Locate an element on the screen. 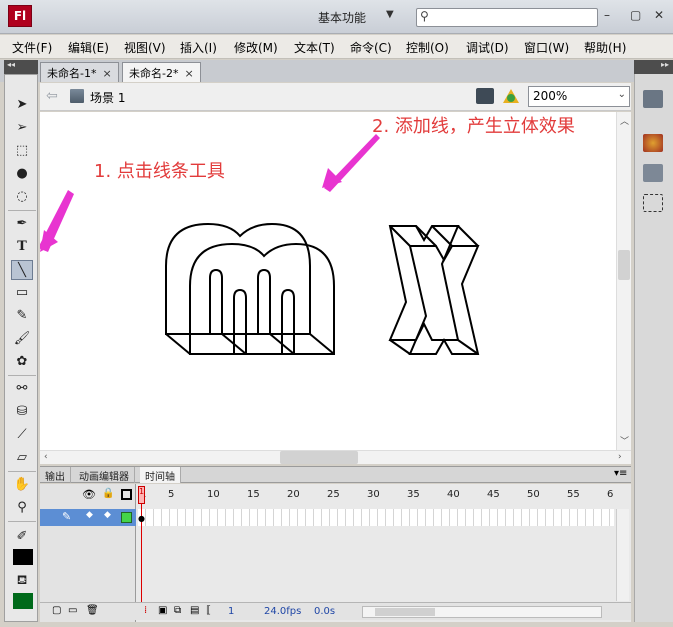 The height and width of the screenshot is (627, 673). subselection-tool-icon: ➢ is located at coordinates (22, 128).